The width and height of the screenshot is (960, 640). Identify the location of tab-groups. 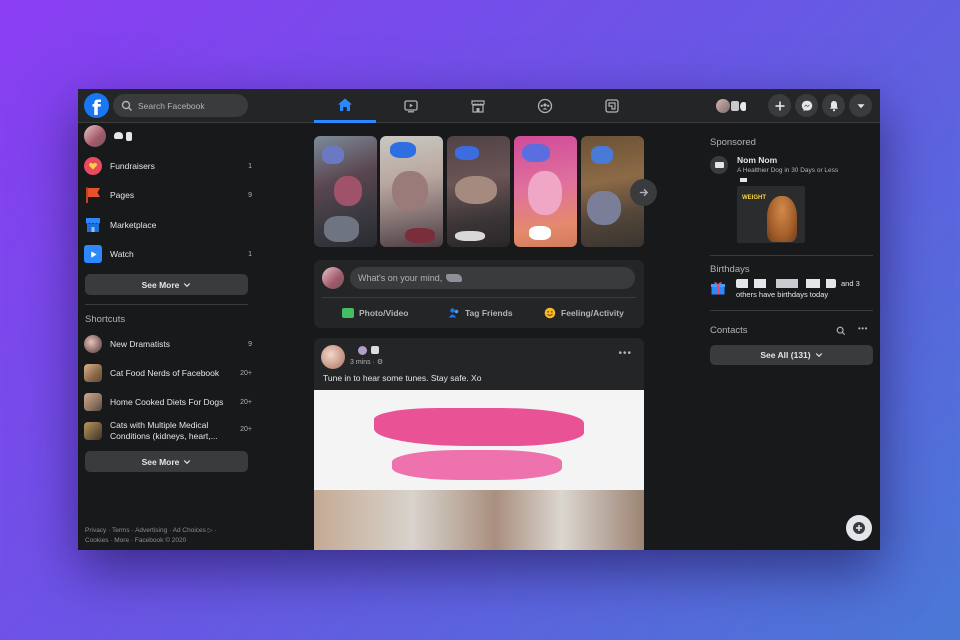
(545, 106).